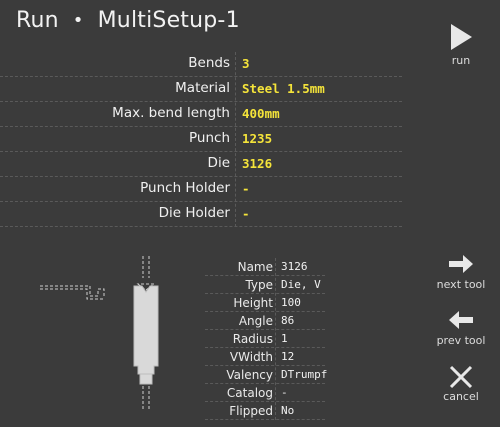 The width and height of the screenshot is (500, 427). Describe the element at coordinates (246, 63) in the screenshot. I see `setup-value: 3` at that location.